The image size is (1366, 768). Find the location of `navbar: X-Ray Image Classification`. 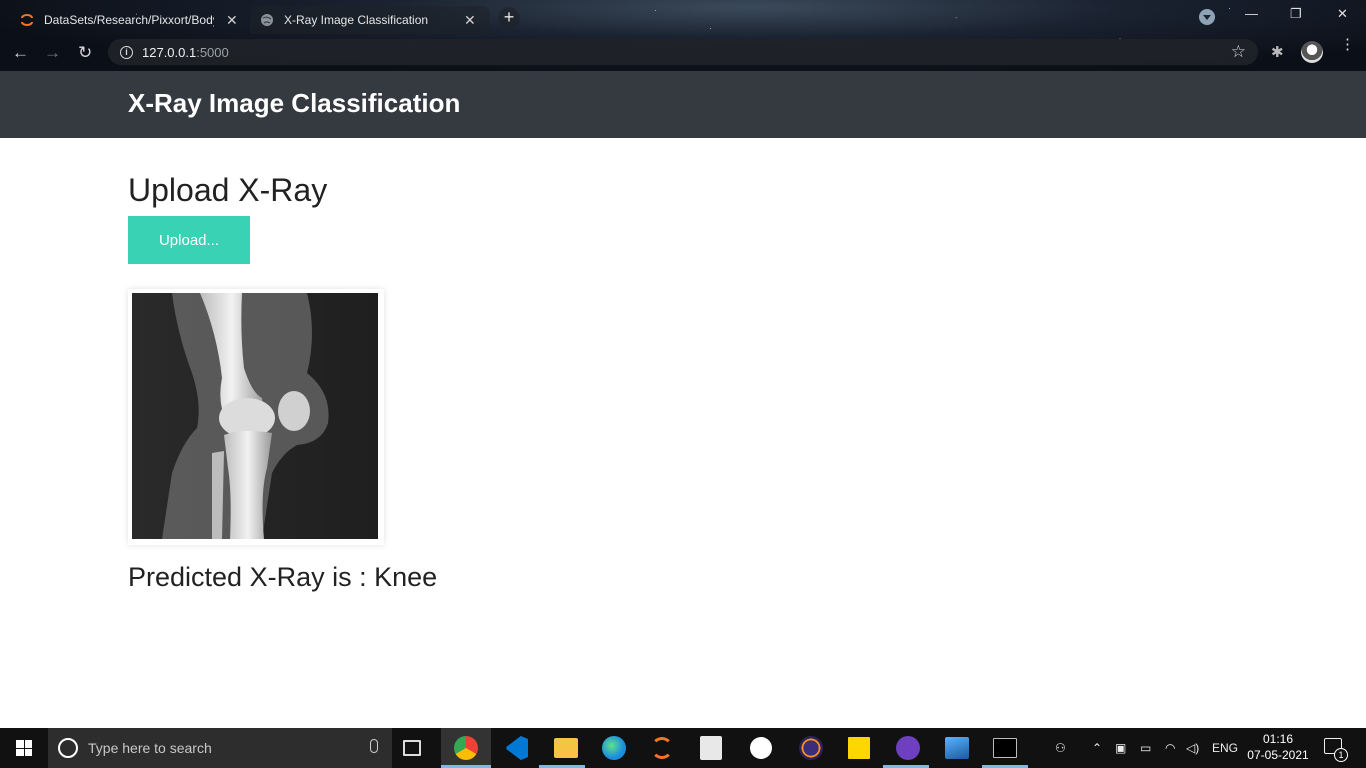

navbar: X-Ray Image Classification is located at coordinates (683, 104).